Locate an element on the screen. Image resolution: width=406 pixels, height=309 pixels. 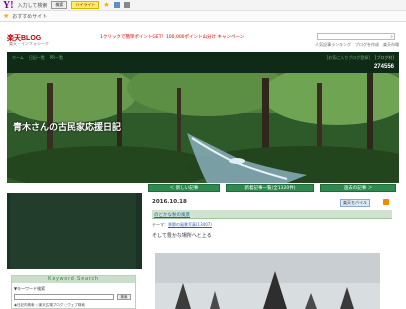
toolbar-highlight-button: ハイライト is located at coordinates (85, 5).